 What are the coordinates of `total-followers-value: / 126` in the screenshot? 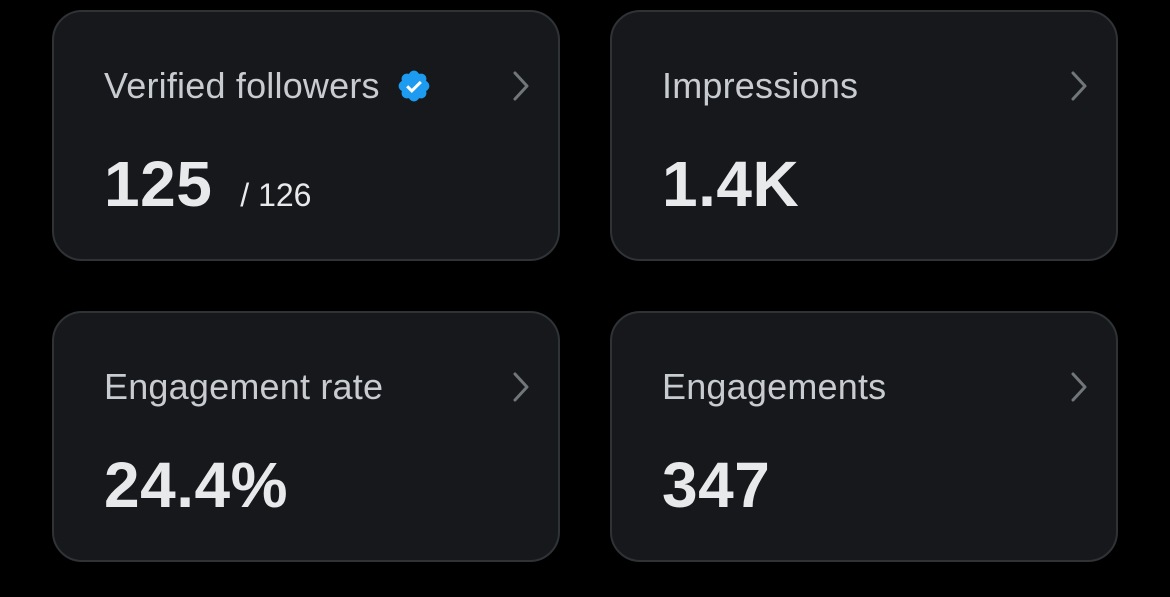 It's located at (276, 195).